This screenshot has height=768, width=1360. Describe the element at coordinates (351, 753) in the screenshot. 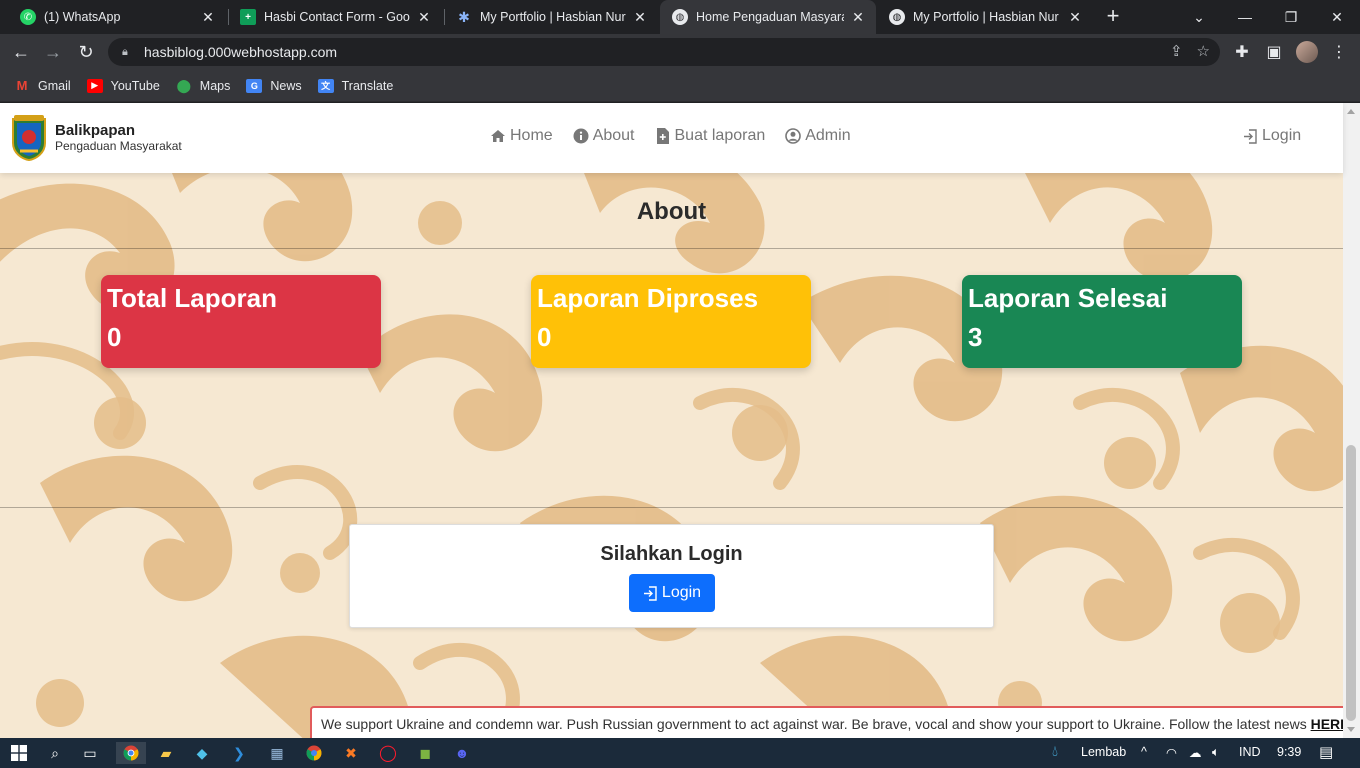

I see `xampp-icon: ✖` at that location.